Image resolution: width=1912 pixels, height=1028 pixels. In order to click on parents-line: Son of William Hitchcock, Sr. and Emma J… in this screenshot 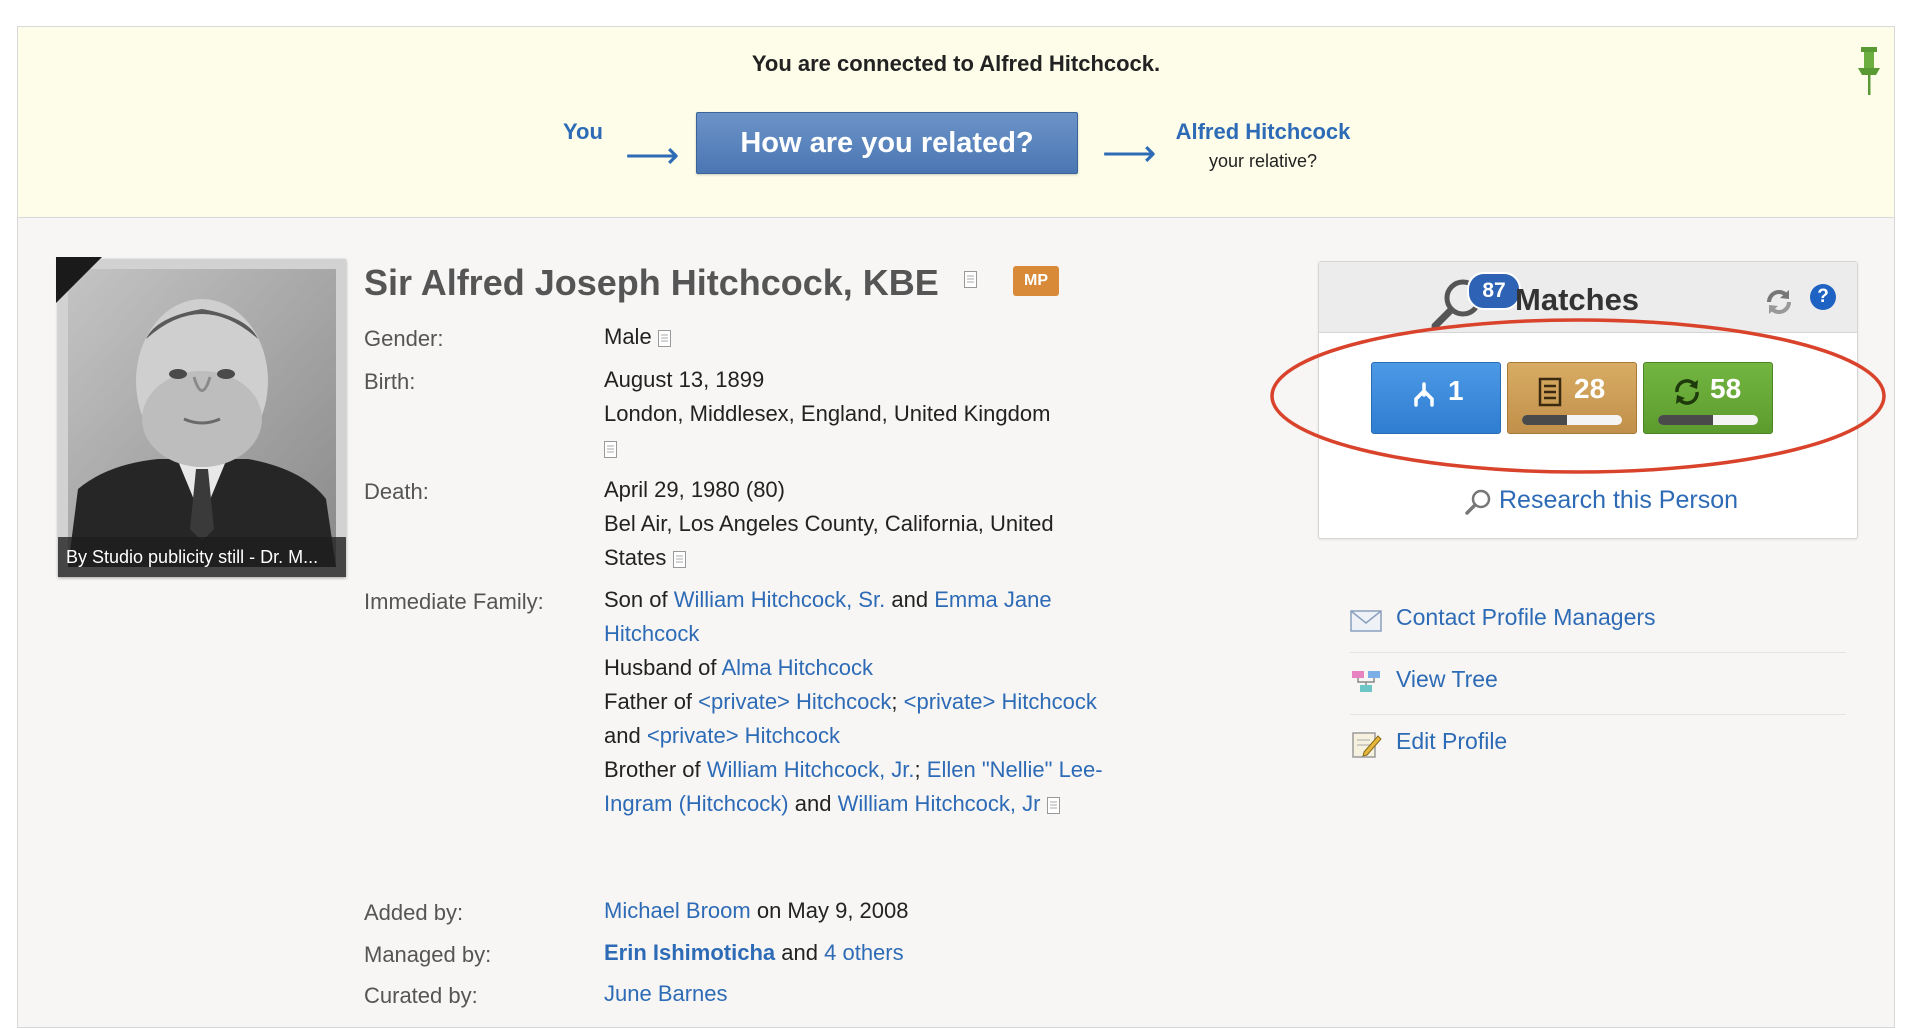, I will do `click(854, 617)`.